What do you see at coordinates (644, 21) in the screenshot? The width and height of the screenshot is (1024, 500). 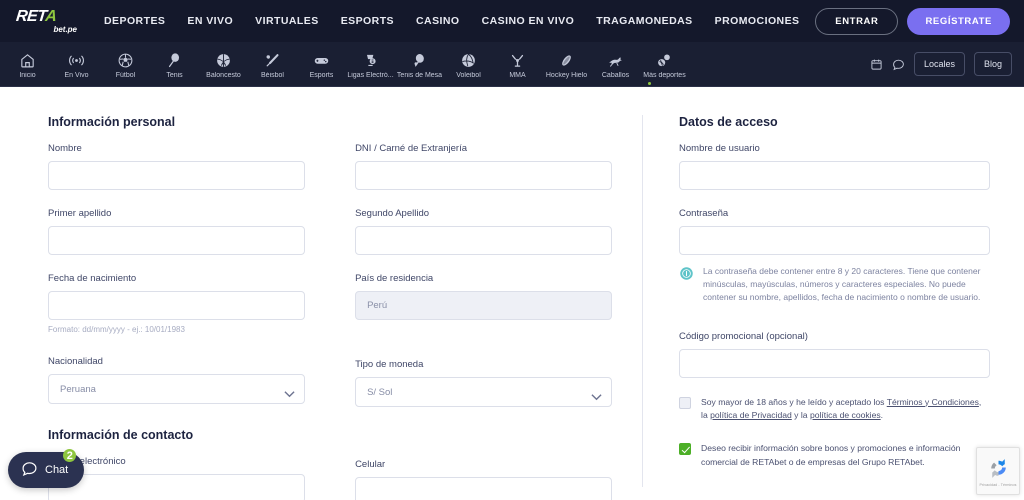 I see `nav-item-tragamonedas: TRAGAMONEDAS` at bounding box center [644, 21].